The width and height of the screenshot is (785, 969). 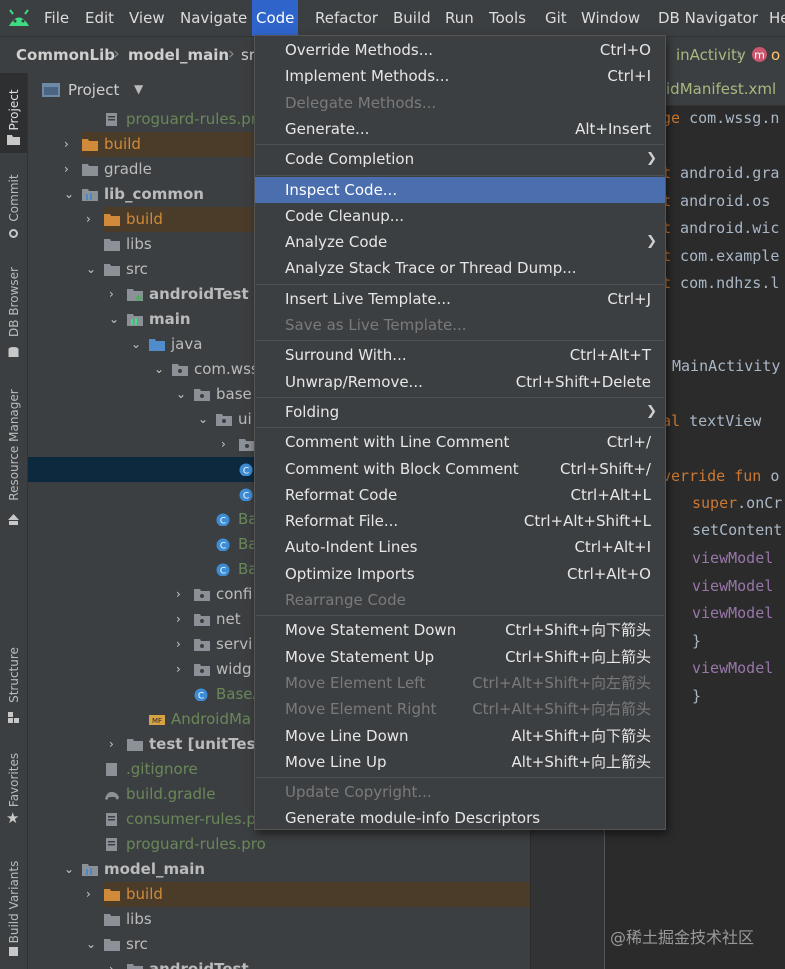 What do you see at coordinates (279, 944) in the screenshot?
I see `tree-item: ⌄ src` at bounding box center [279, 944].